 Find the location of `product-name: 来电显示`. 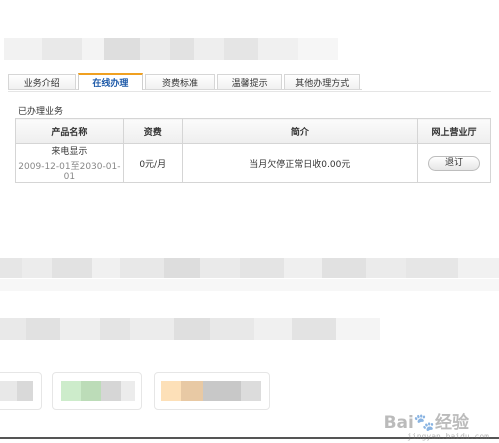

product-name: 来电显示 is located at coordinates (69, 152).